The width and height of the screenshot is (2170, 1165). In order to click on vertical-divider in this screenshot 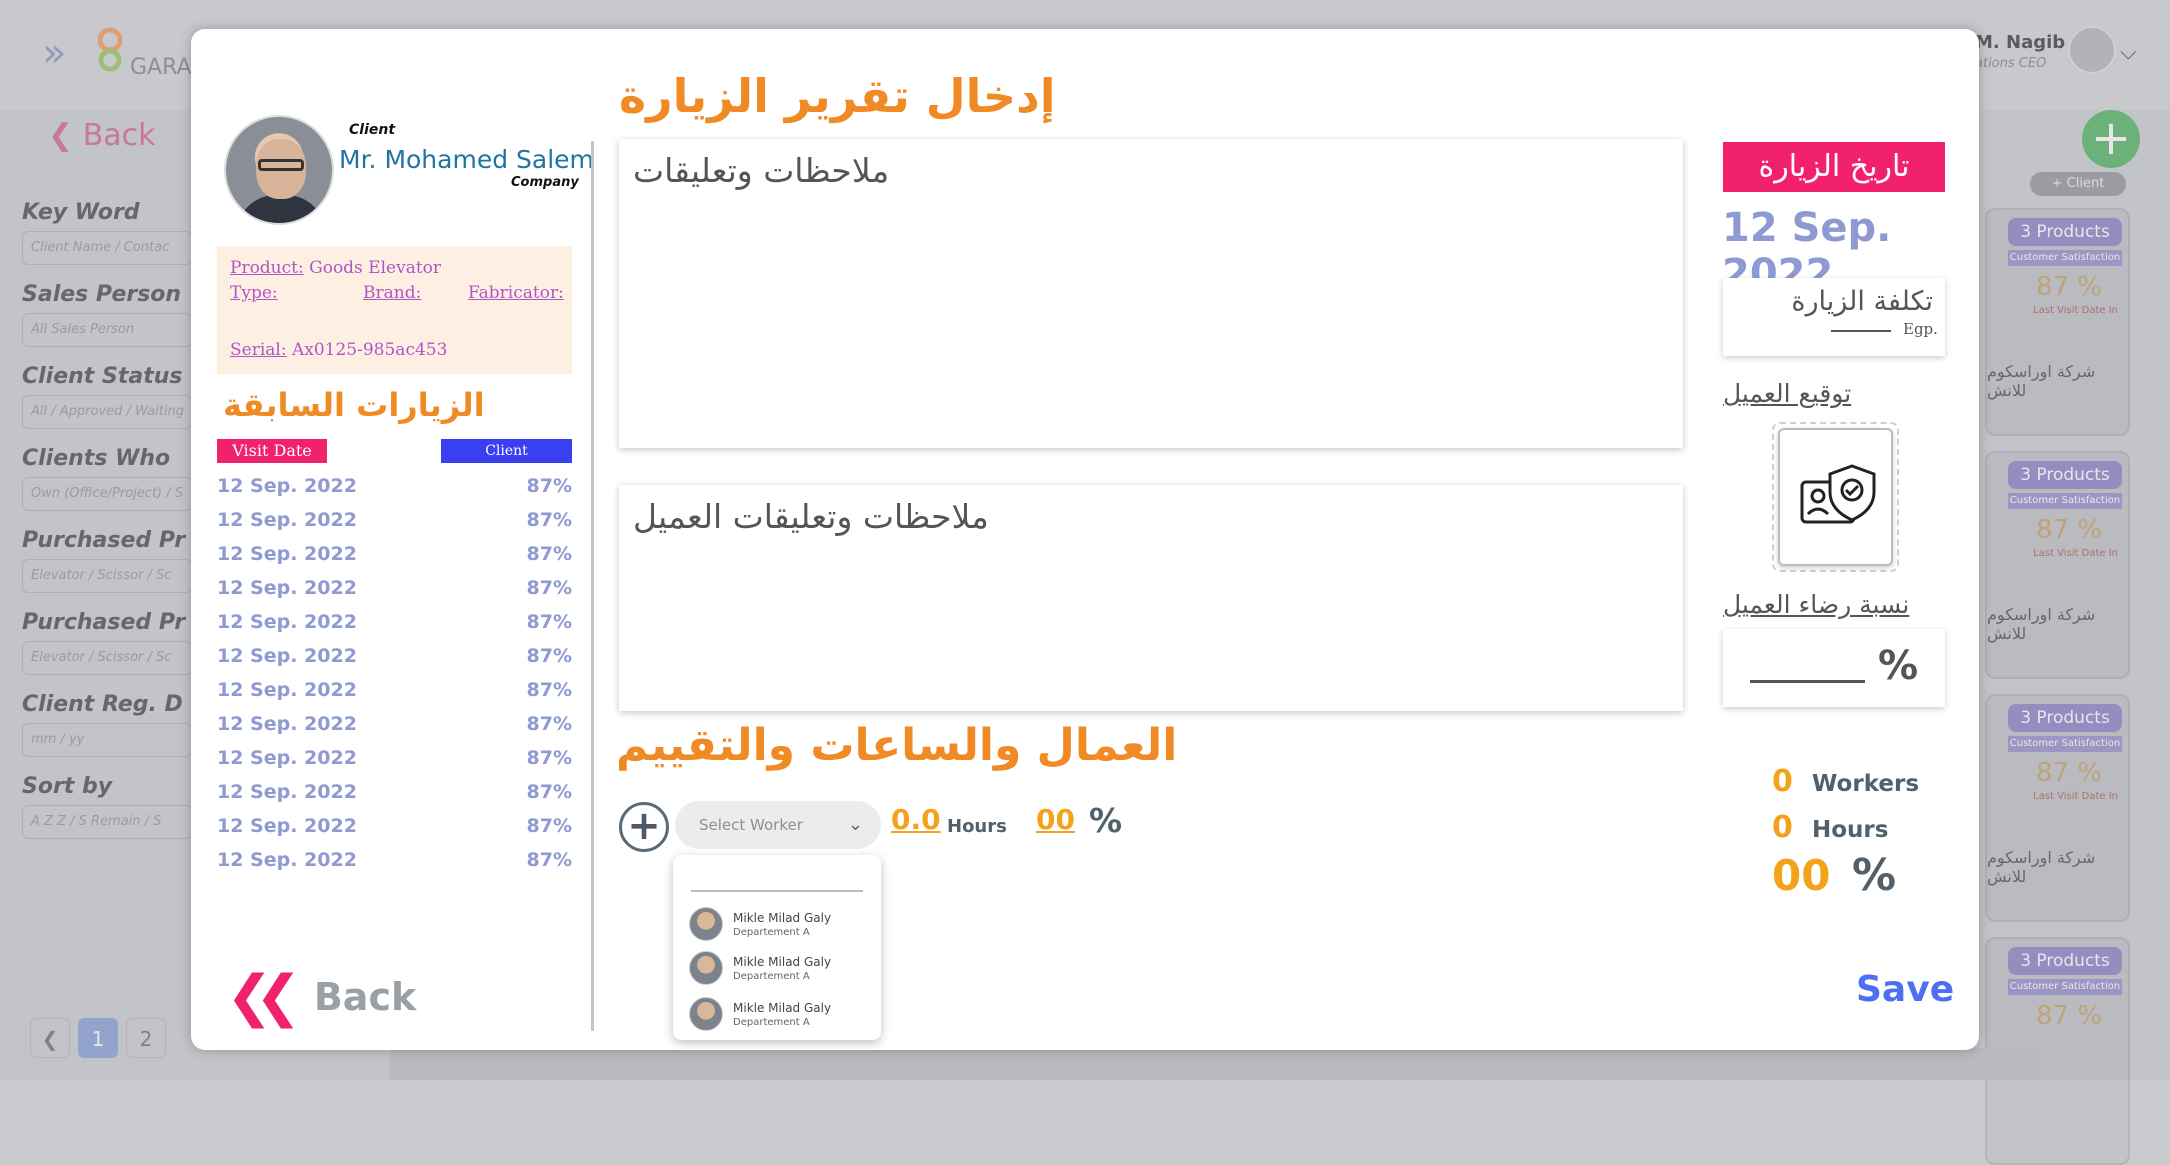, I will do `click(592, 586)`.